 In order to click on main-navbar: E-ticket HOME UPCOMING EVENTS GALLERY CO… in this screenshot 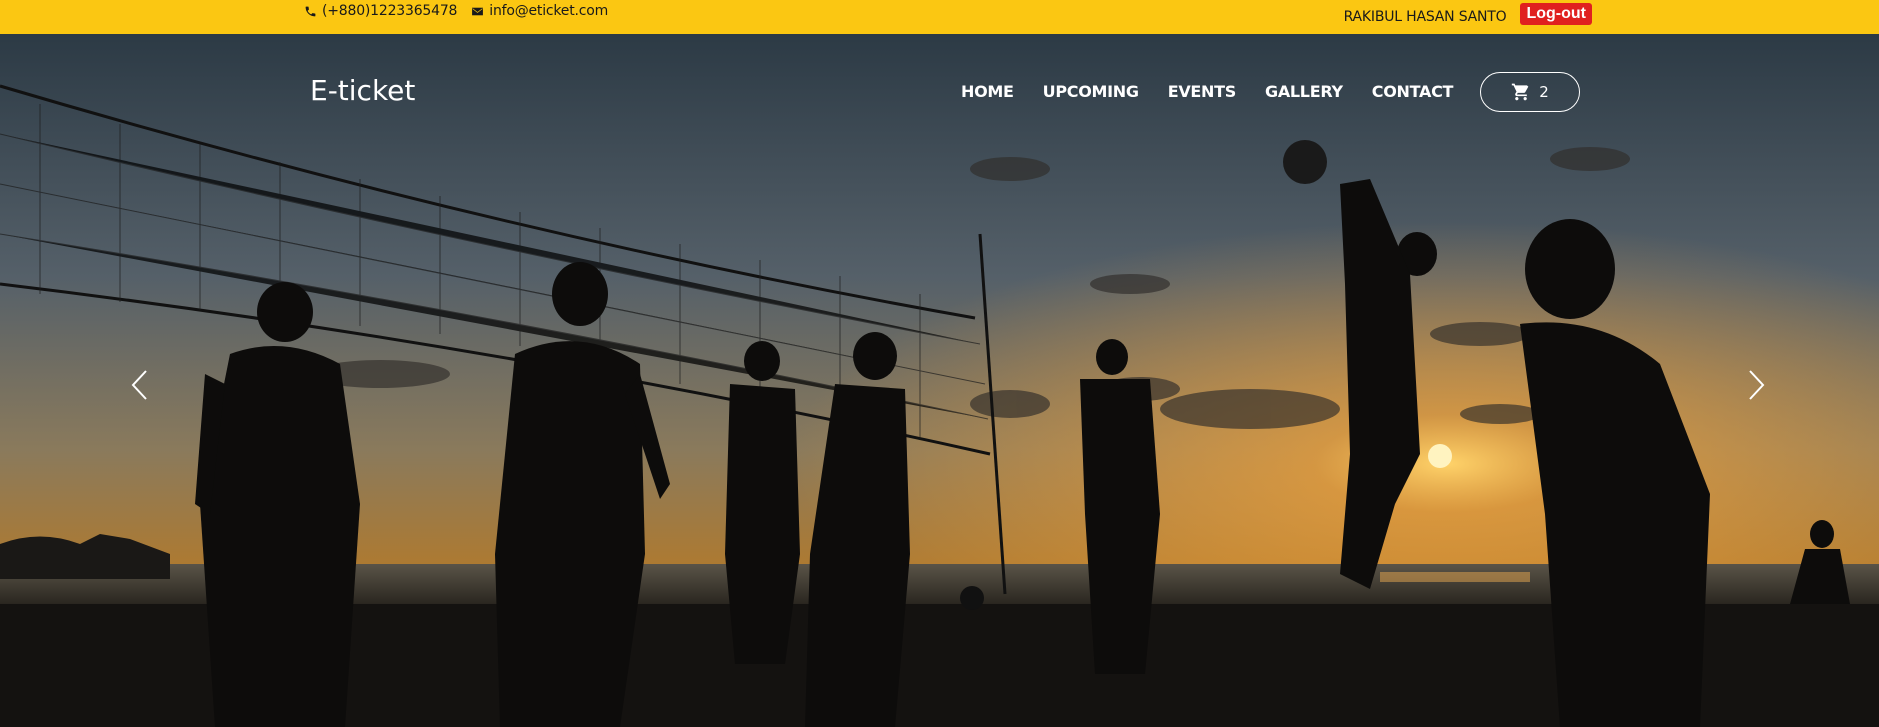, I will do `click(939, 79)`.